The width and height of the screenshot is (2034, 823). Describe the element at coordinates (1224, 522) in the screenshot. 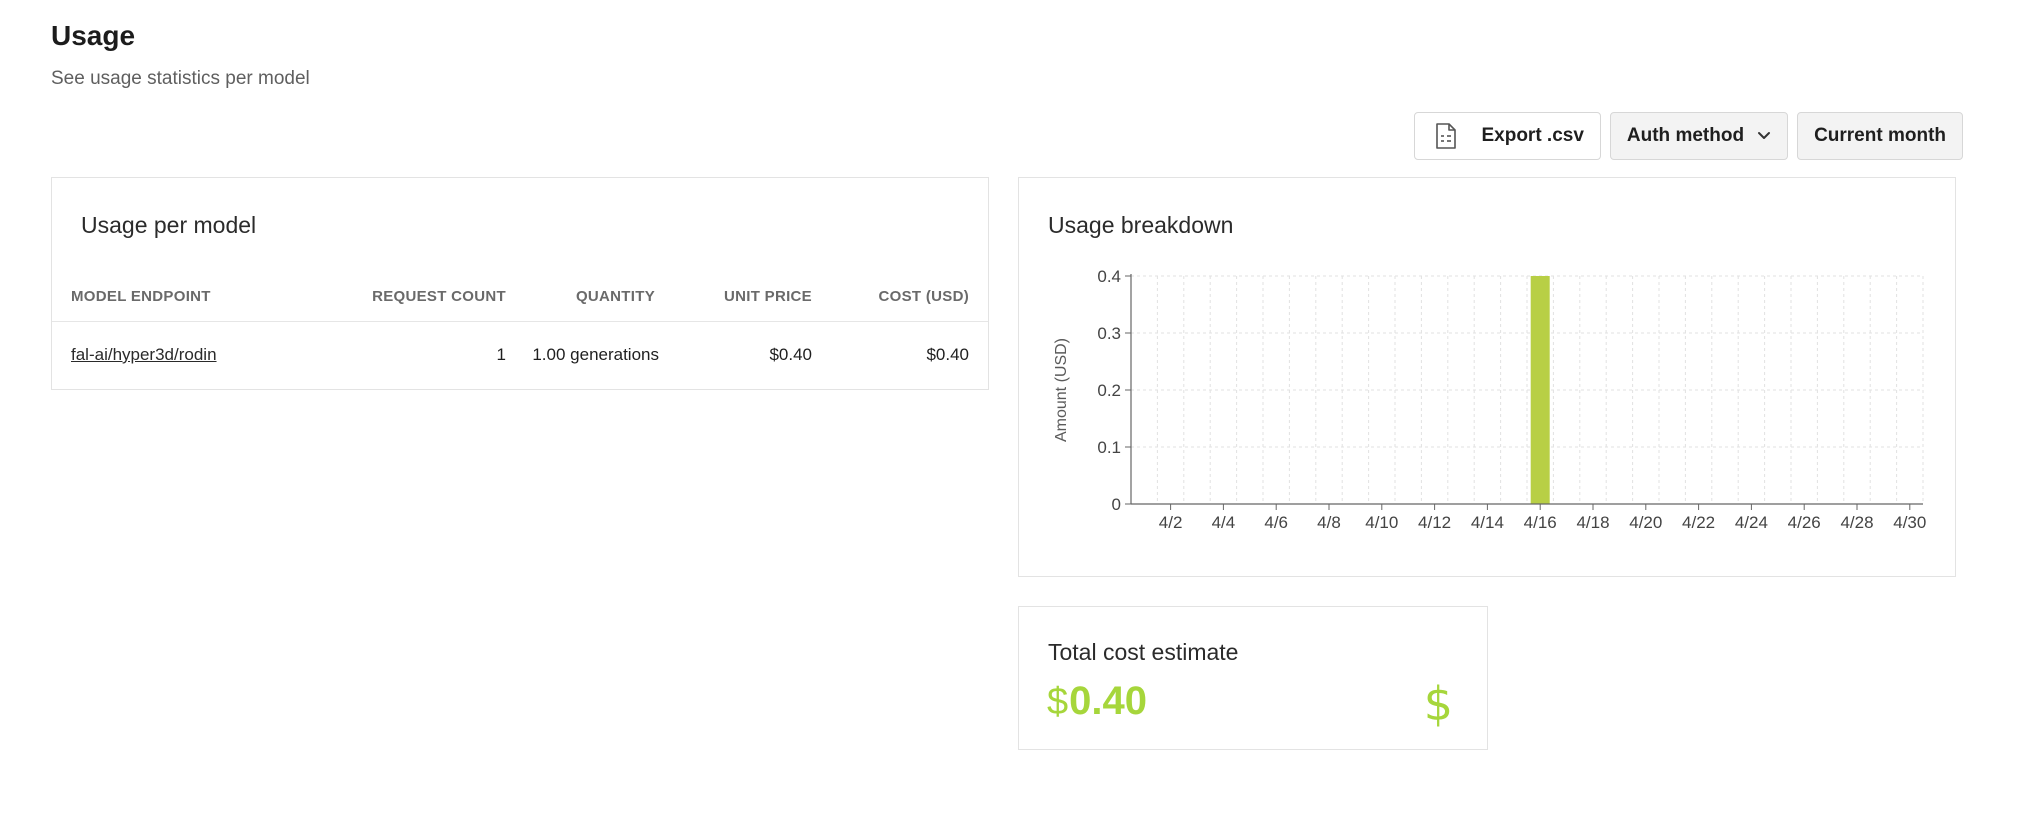

I see `x-tick-label: 4/4` at that location.